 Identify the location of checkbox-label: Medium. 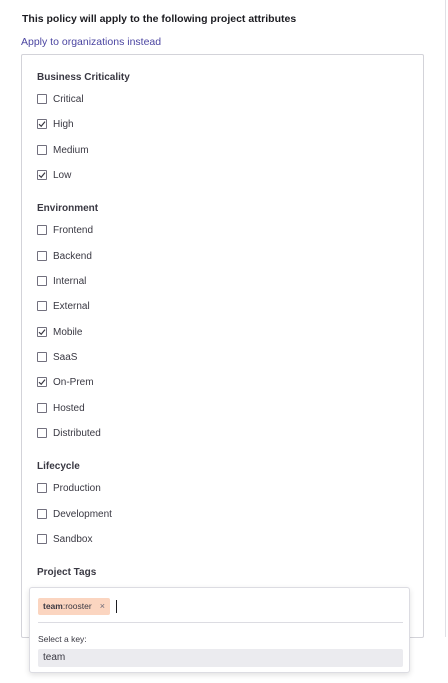
(71, 150).